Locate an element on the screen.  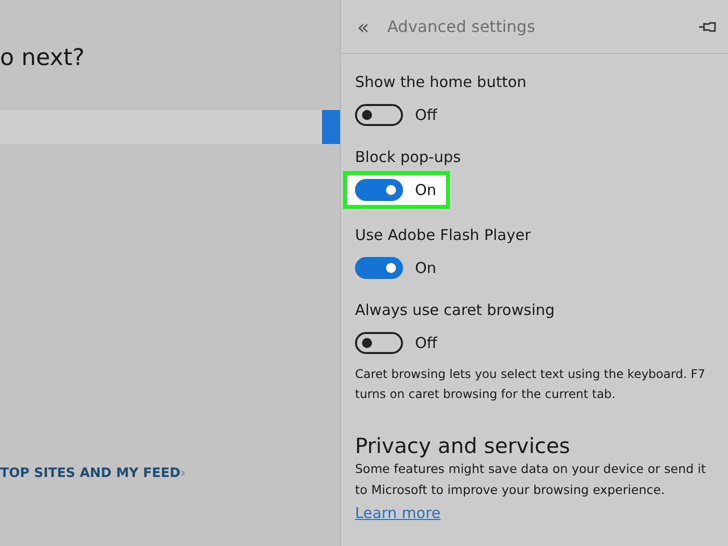
setting-label: Always use caret browsing is located at coordinates (455, 310).